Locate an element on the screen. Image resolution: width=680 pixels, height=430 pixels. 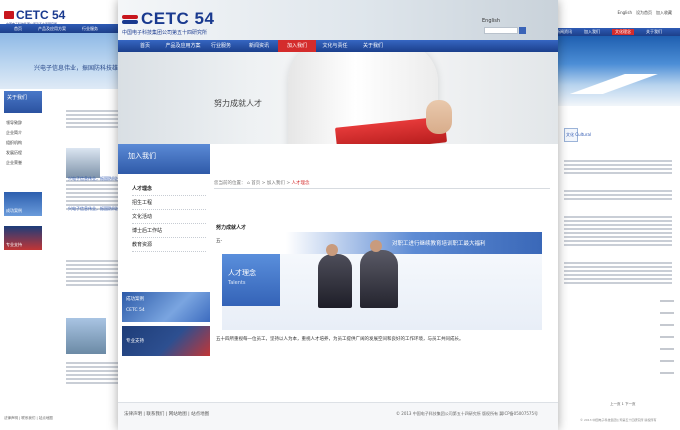
left-side-item: 领导致辞 is located at coordinates (14, 123).